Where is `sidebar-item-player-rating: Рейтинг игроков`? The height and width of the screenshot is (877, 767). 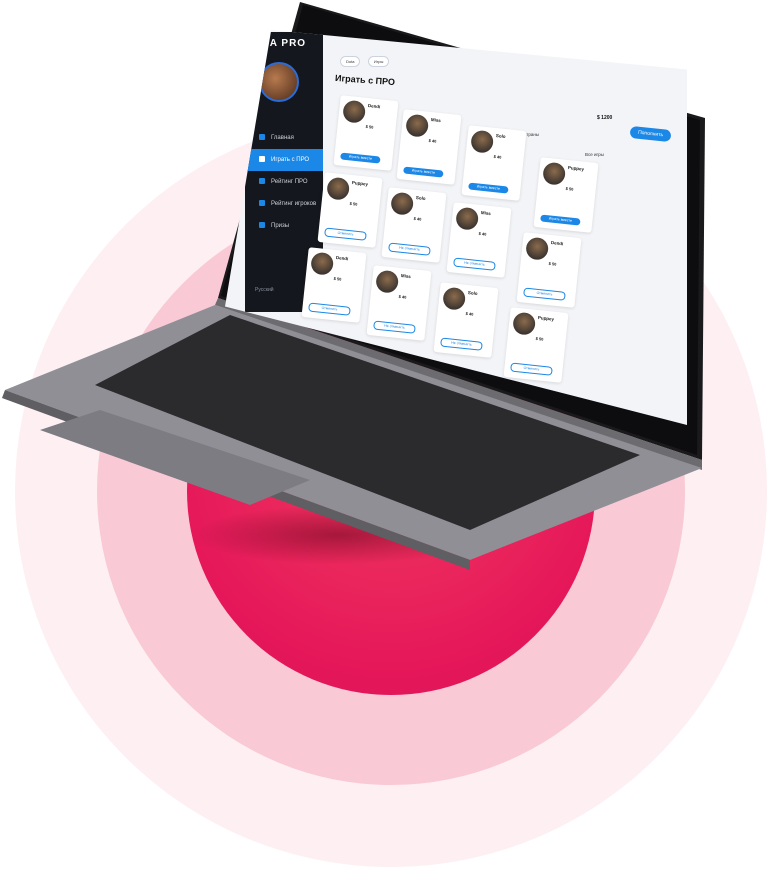
sidebar-item-player-rating: Рейтинг игроков is located at coordinates (284, 204).